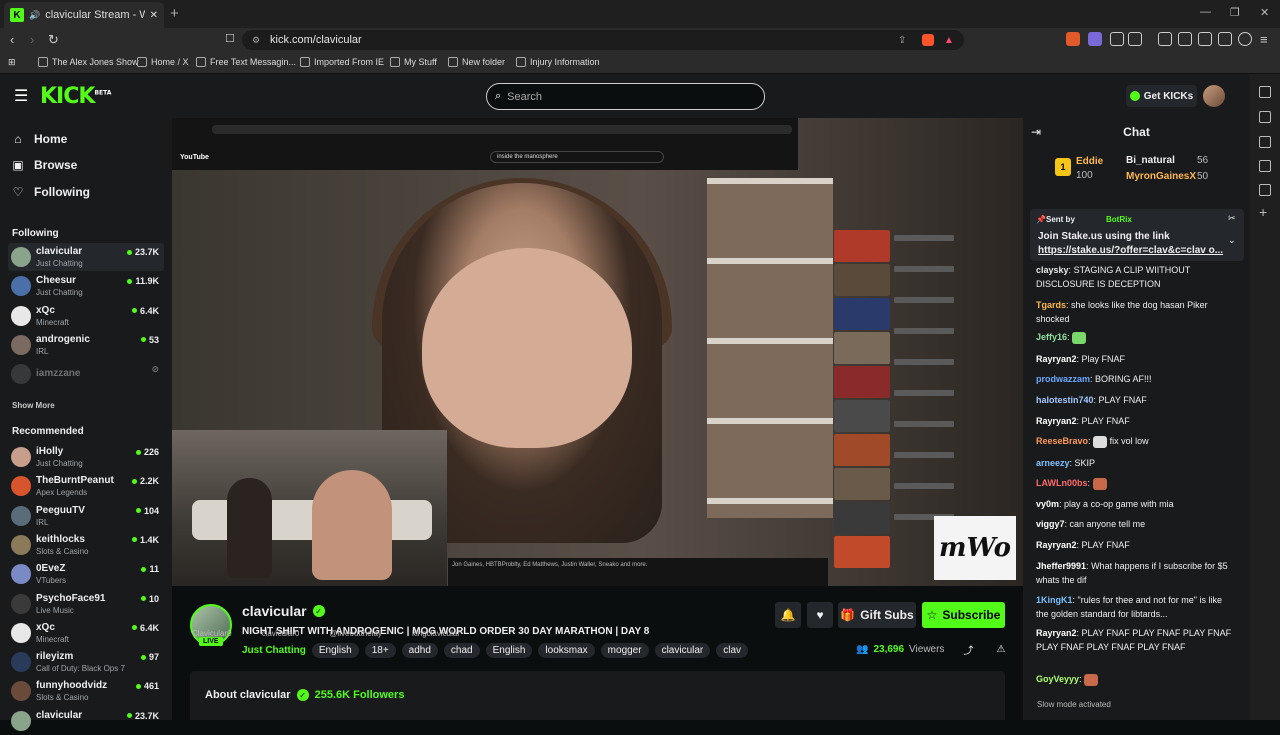 This screenshot has width=1280, height=735. Describe the element at coordinates (413, 62) in the screenshot. I see `bookmark-folder: My Stuff` at that location.